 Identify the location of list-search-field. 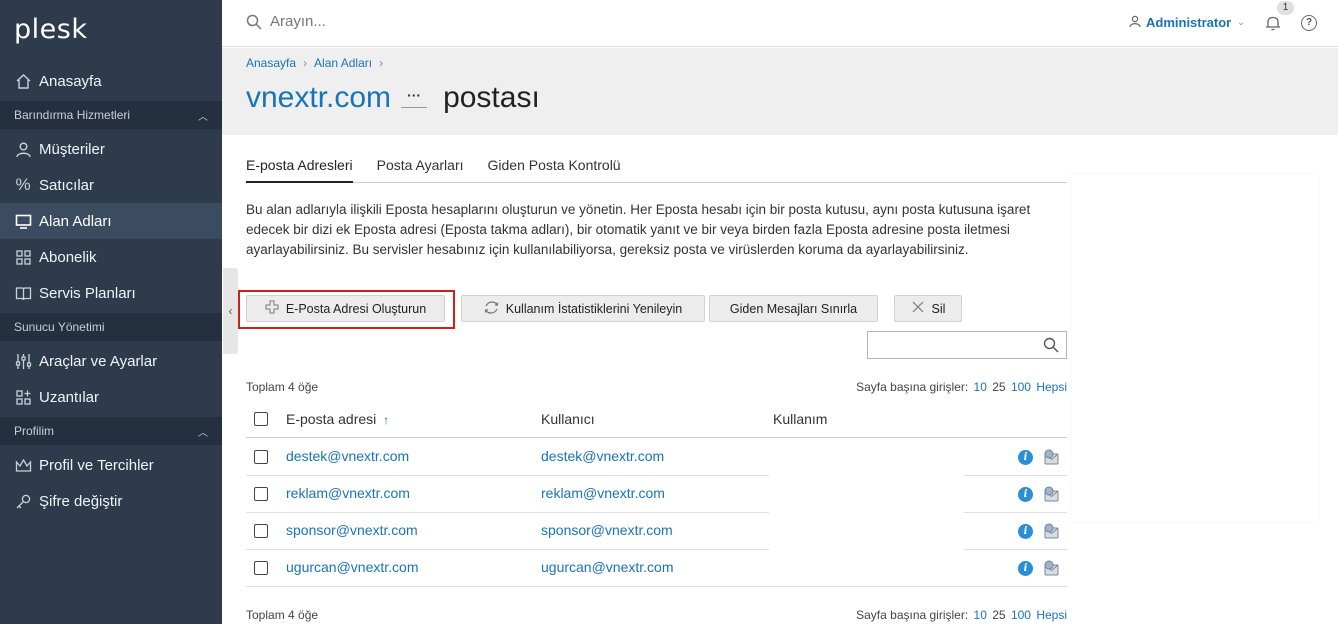
(967, 345).